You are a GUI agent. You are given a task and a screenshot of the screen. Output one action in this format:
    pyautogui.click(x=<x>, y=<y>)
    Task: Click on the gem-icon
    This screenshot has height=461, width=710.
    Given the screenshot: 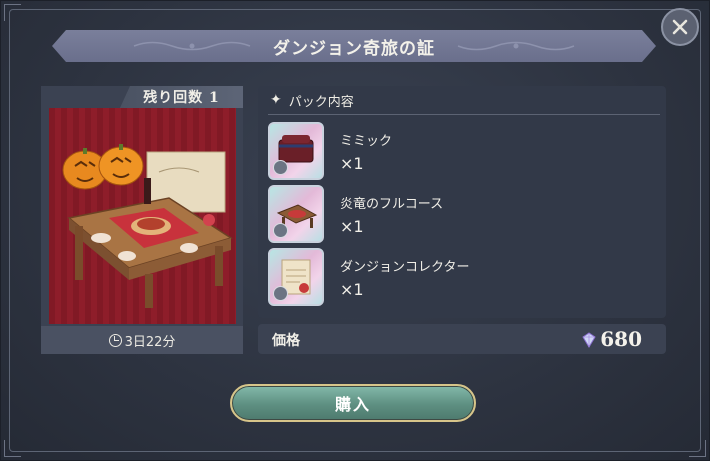 What is the action you would take?
    pyautogui.click(x=589, y=340)
    